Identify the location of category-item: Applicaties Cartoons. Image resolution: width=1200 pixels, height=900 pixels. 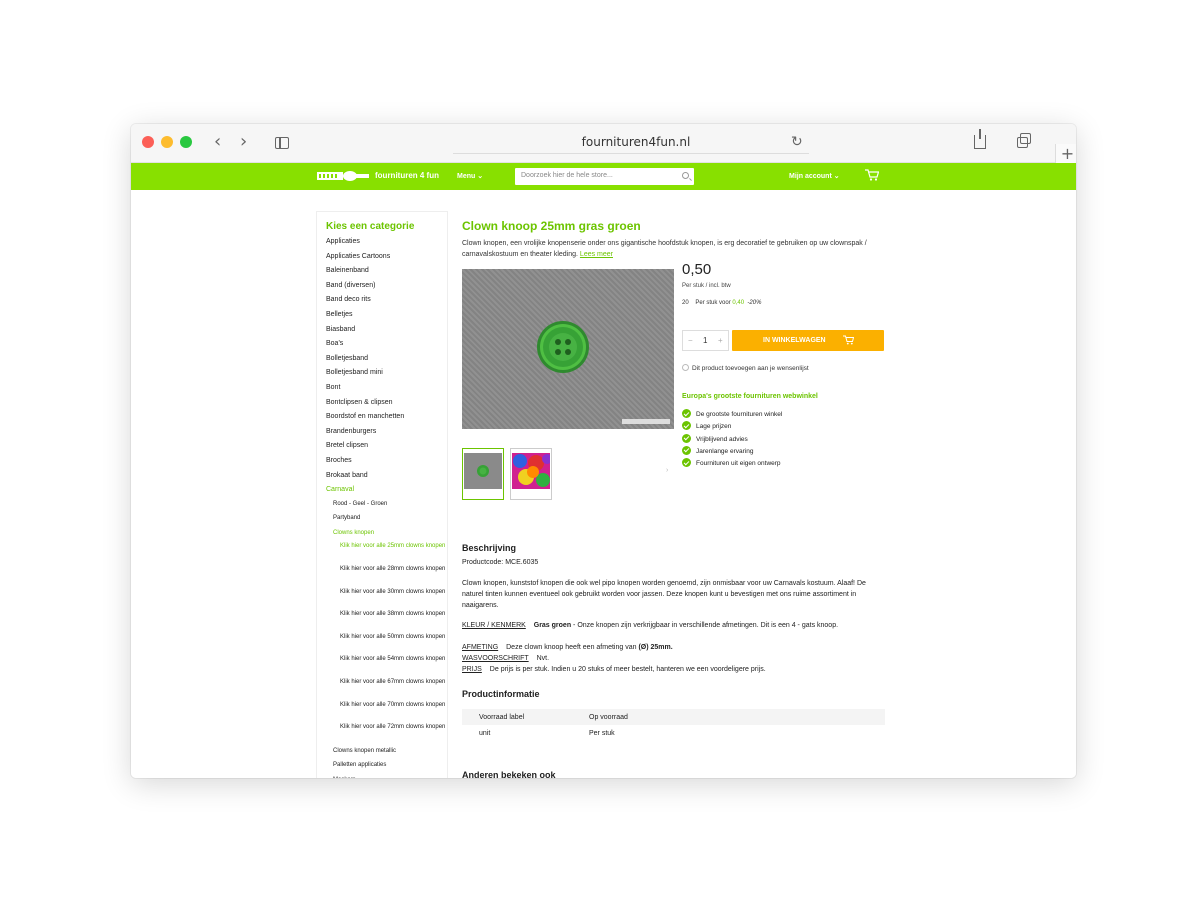
(387, 259).